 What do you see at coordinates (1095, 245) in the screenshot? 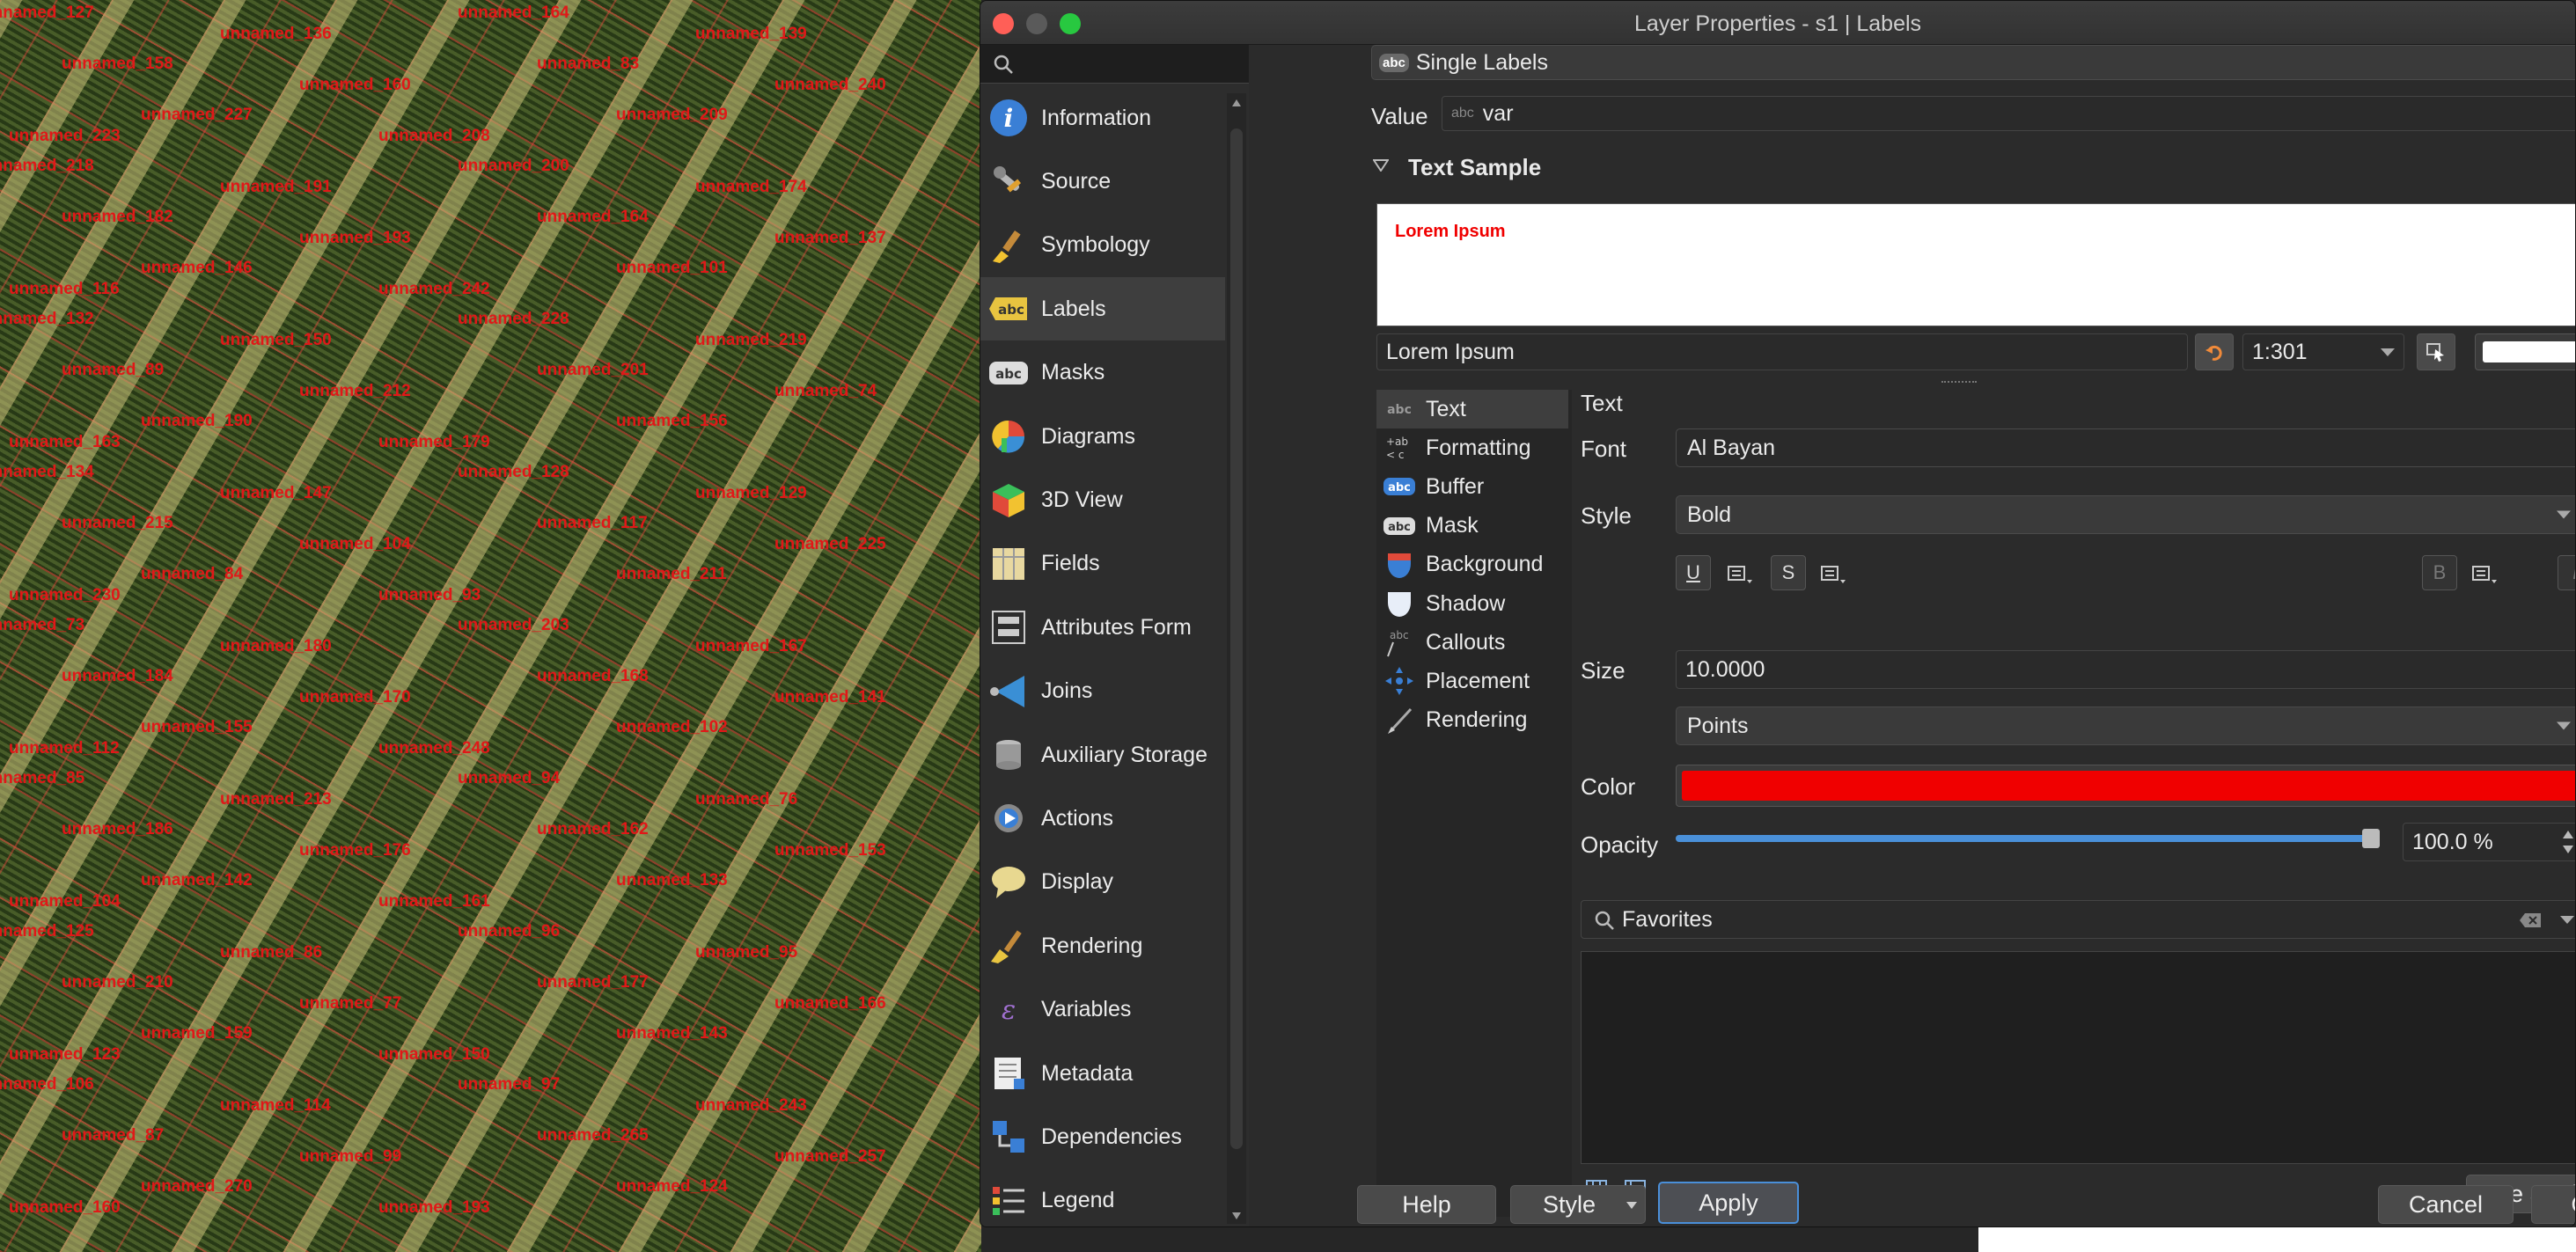
I see `sidebar-item-label: Symbology` at bounding box center [1095, 245].